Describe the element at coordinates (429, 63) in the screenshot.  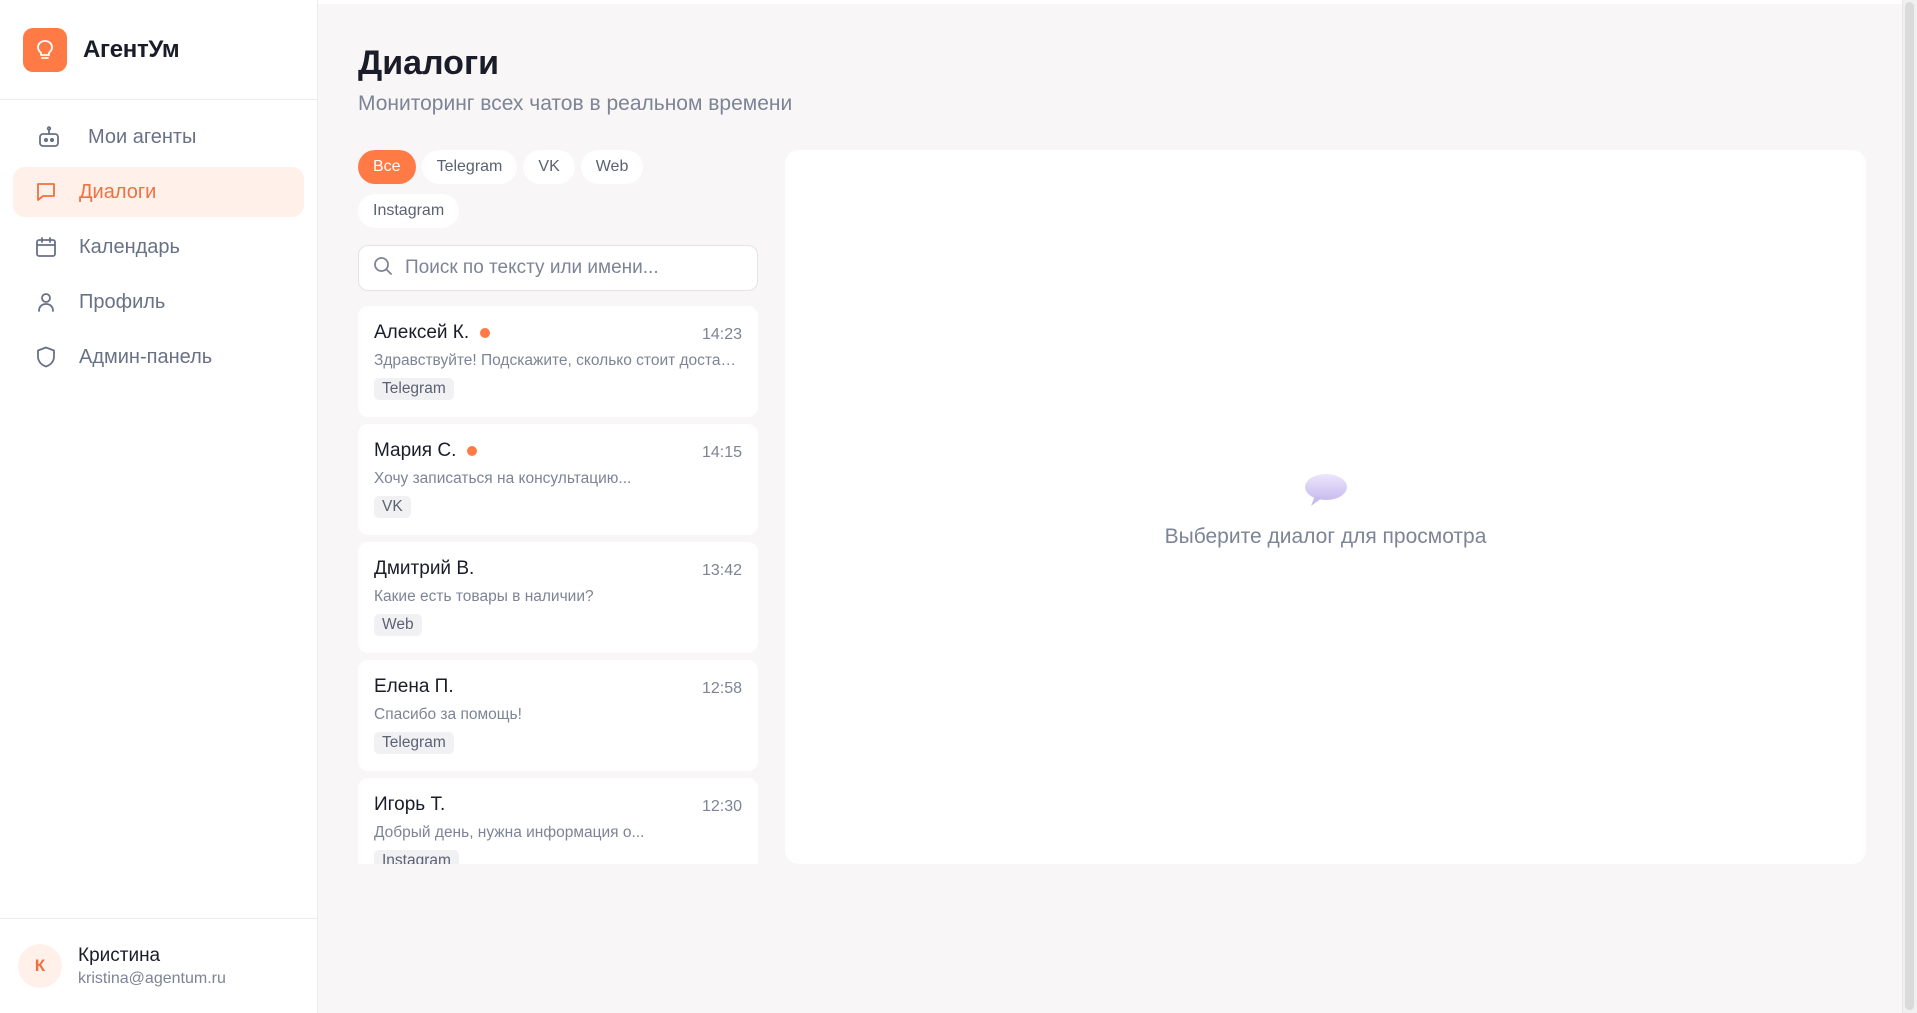
I see `page-title: Диалоги` at that location.